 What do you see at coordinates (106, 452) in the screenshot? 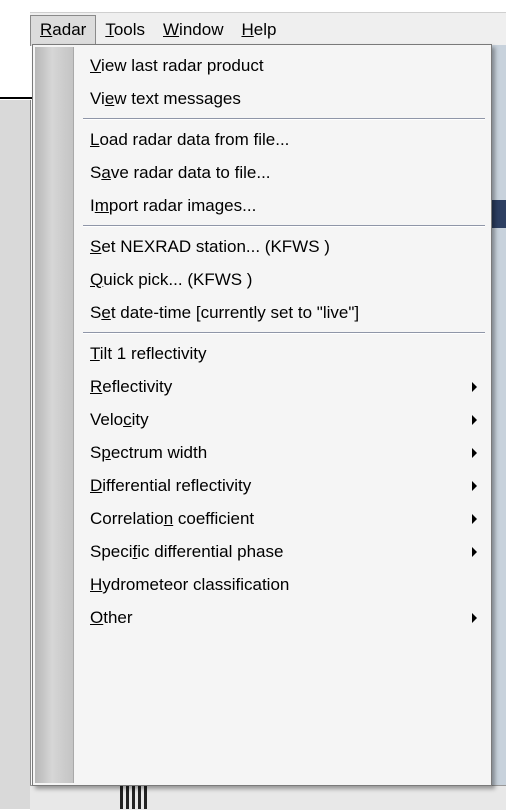
I see `accelerator-key: p` at bounding box center [106, 452].